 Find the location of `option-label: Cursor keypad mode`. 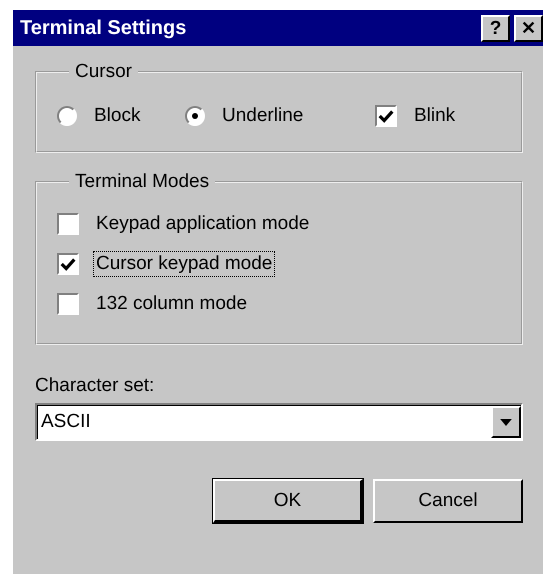

option-label: Cursor keypad mode is located at coordinates (184, 264).